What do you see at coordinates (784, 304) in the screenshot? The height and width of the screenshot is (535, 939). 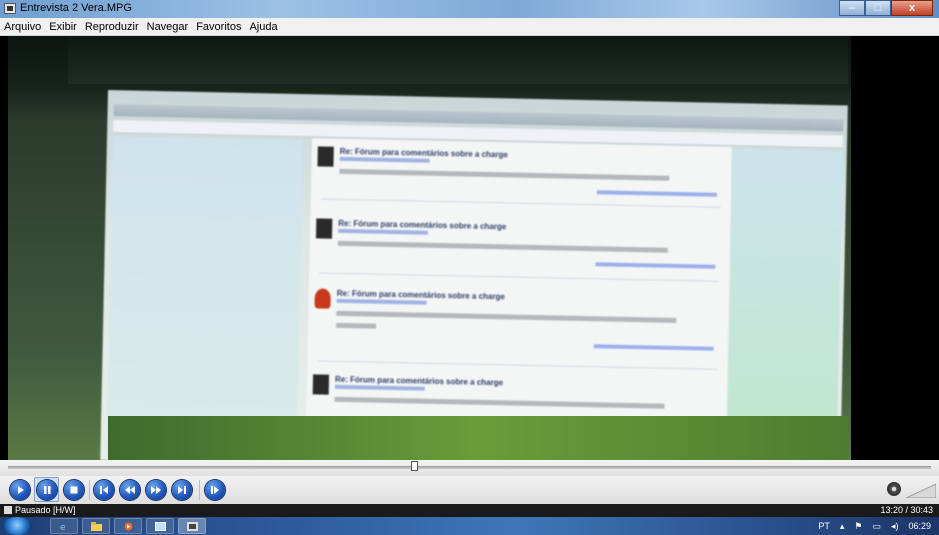 I see `filmed-right-panel` at bounding box center [784, 304].